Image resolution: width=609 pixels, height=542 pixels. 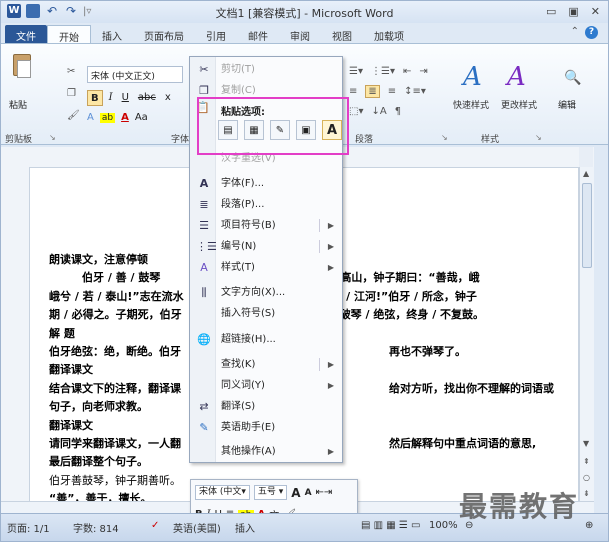 I want to click on font-preview-icon: Aa, so click(x=141, y=117).